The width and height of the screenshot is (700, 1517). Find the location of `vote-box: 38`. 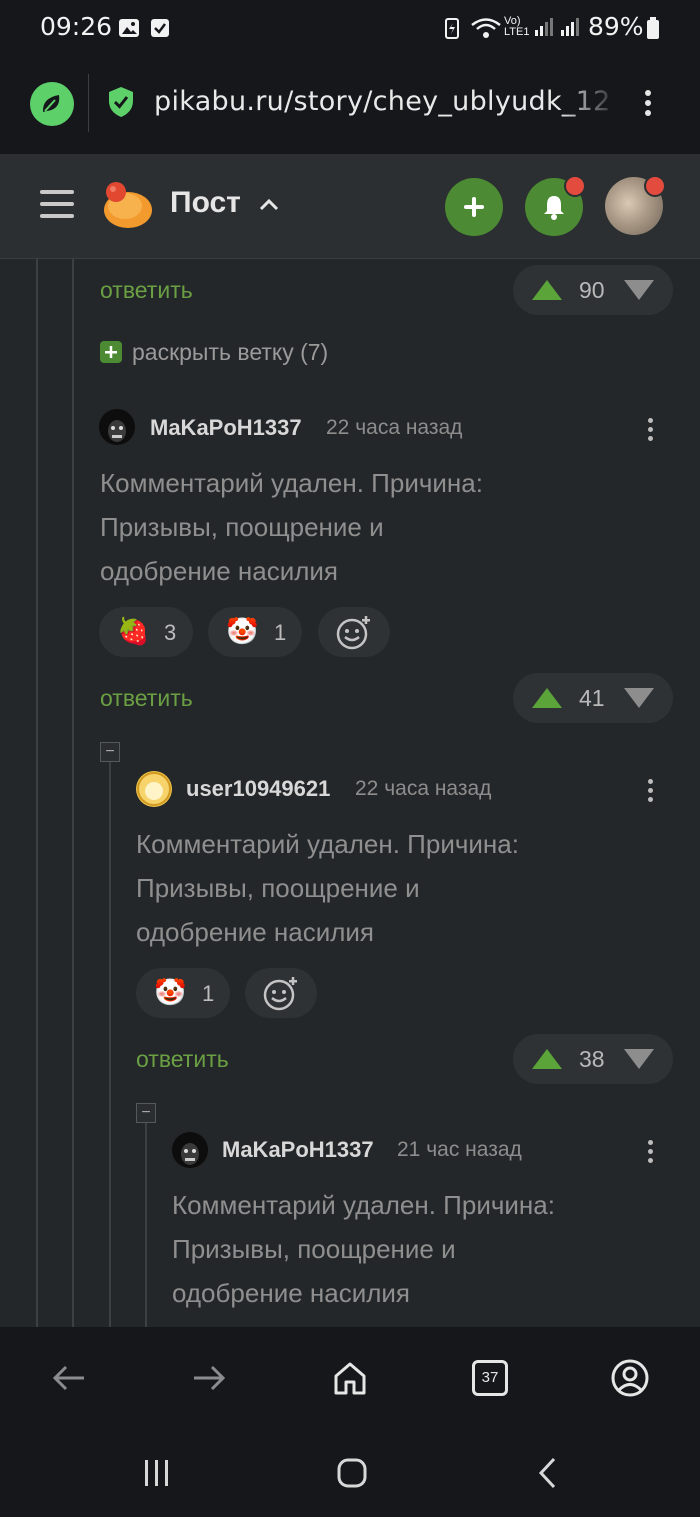

vote-box: 38 is located at coordinates (593, 1059).